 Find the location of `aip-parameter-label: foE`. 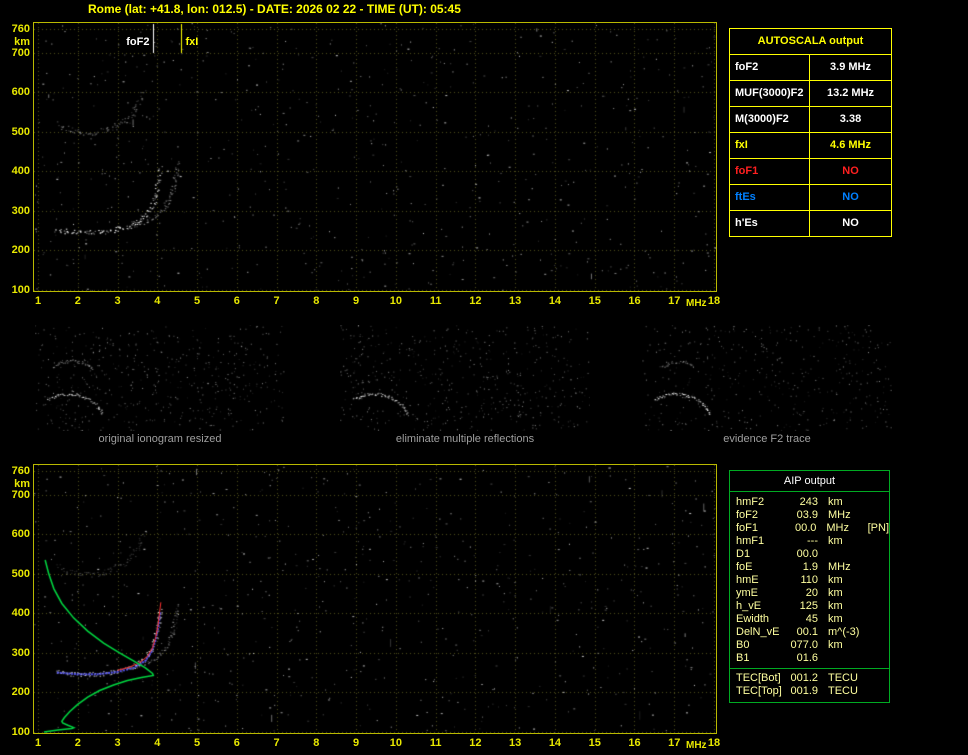

aip-parameter-label: foE is located at coordinates (744, 567).